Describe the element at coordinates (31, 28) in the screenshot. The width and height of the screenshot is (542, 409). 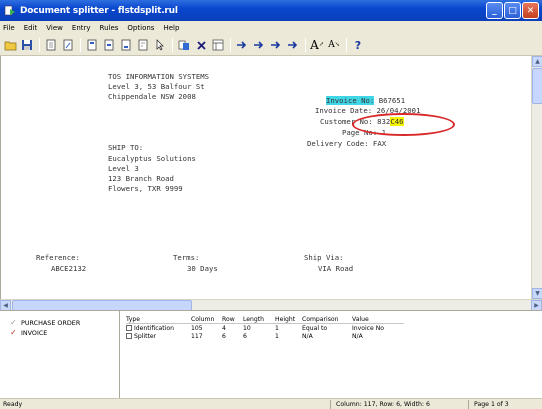
I see `menu-edit: Edit` at that location.